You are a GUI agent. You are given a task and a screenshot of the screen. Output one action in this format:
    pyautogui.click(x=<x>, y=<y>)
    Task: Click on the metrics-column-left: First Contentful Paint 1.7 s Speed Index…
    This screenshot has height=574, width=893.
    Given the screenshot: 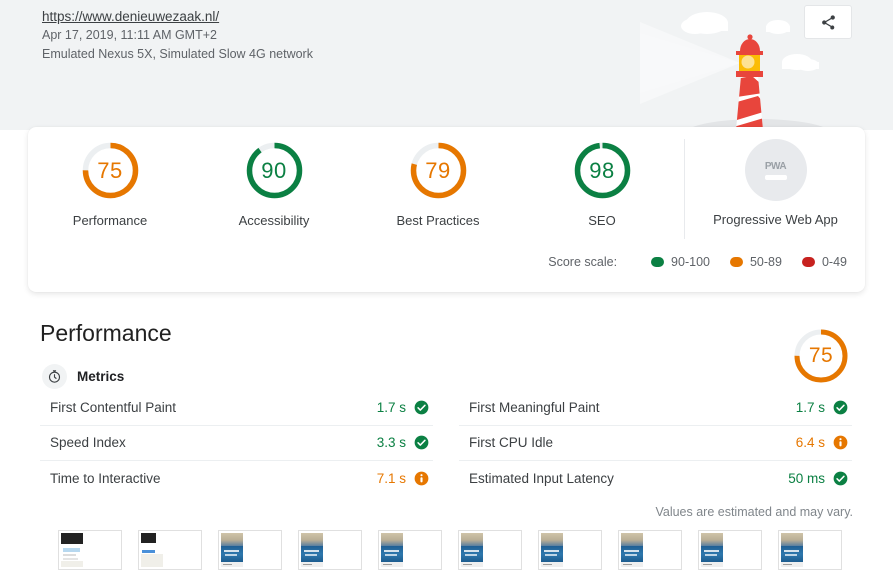 What is the action you would take?
    pyautogui.click(x=236, y=443)
    